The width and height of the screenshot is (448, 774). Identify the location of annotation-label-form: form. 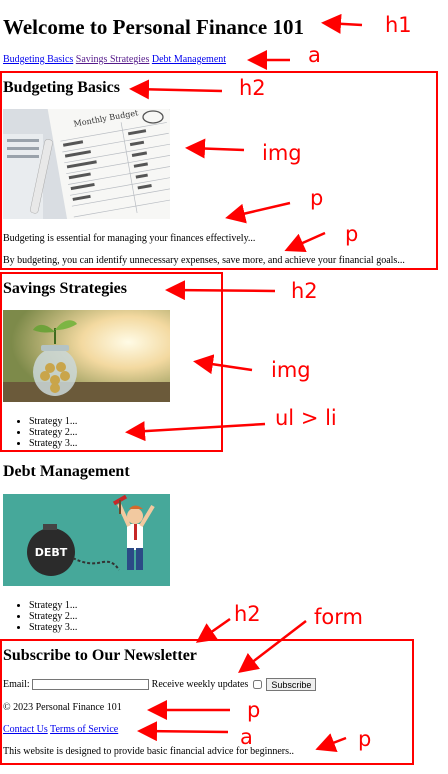
(338, 617).